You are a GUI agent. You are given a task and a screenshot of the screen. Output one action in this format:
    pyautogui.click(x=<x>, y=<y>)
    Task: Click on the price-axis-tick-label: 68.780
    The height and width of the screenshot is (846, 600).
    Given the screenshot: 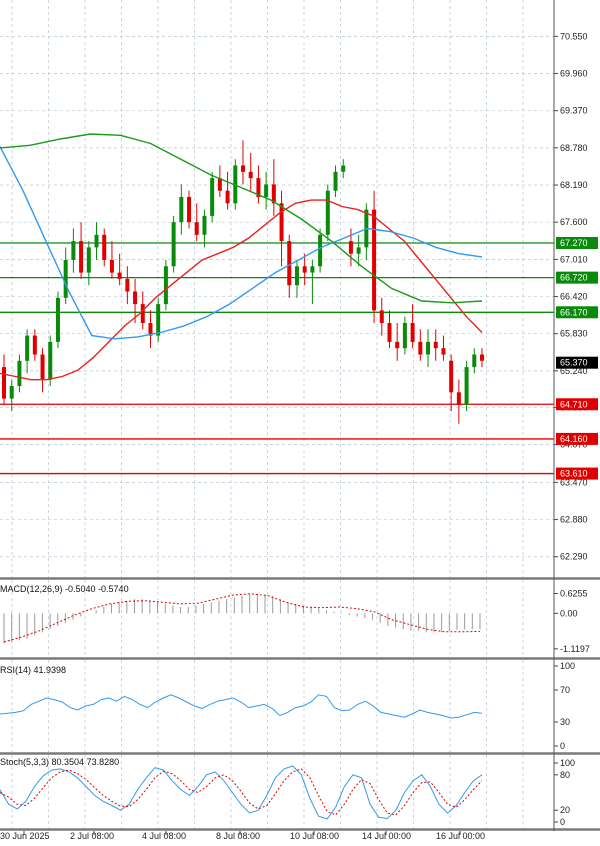 What is the action you would take?
    pyautogui.click(x=574, y=148)
    